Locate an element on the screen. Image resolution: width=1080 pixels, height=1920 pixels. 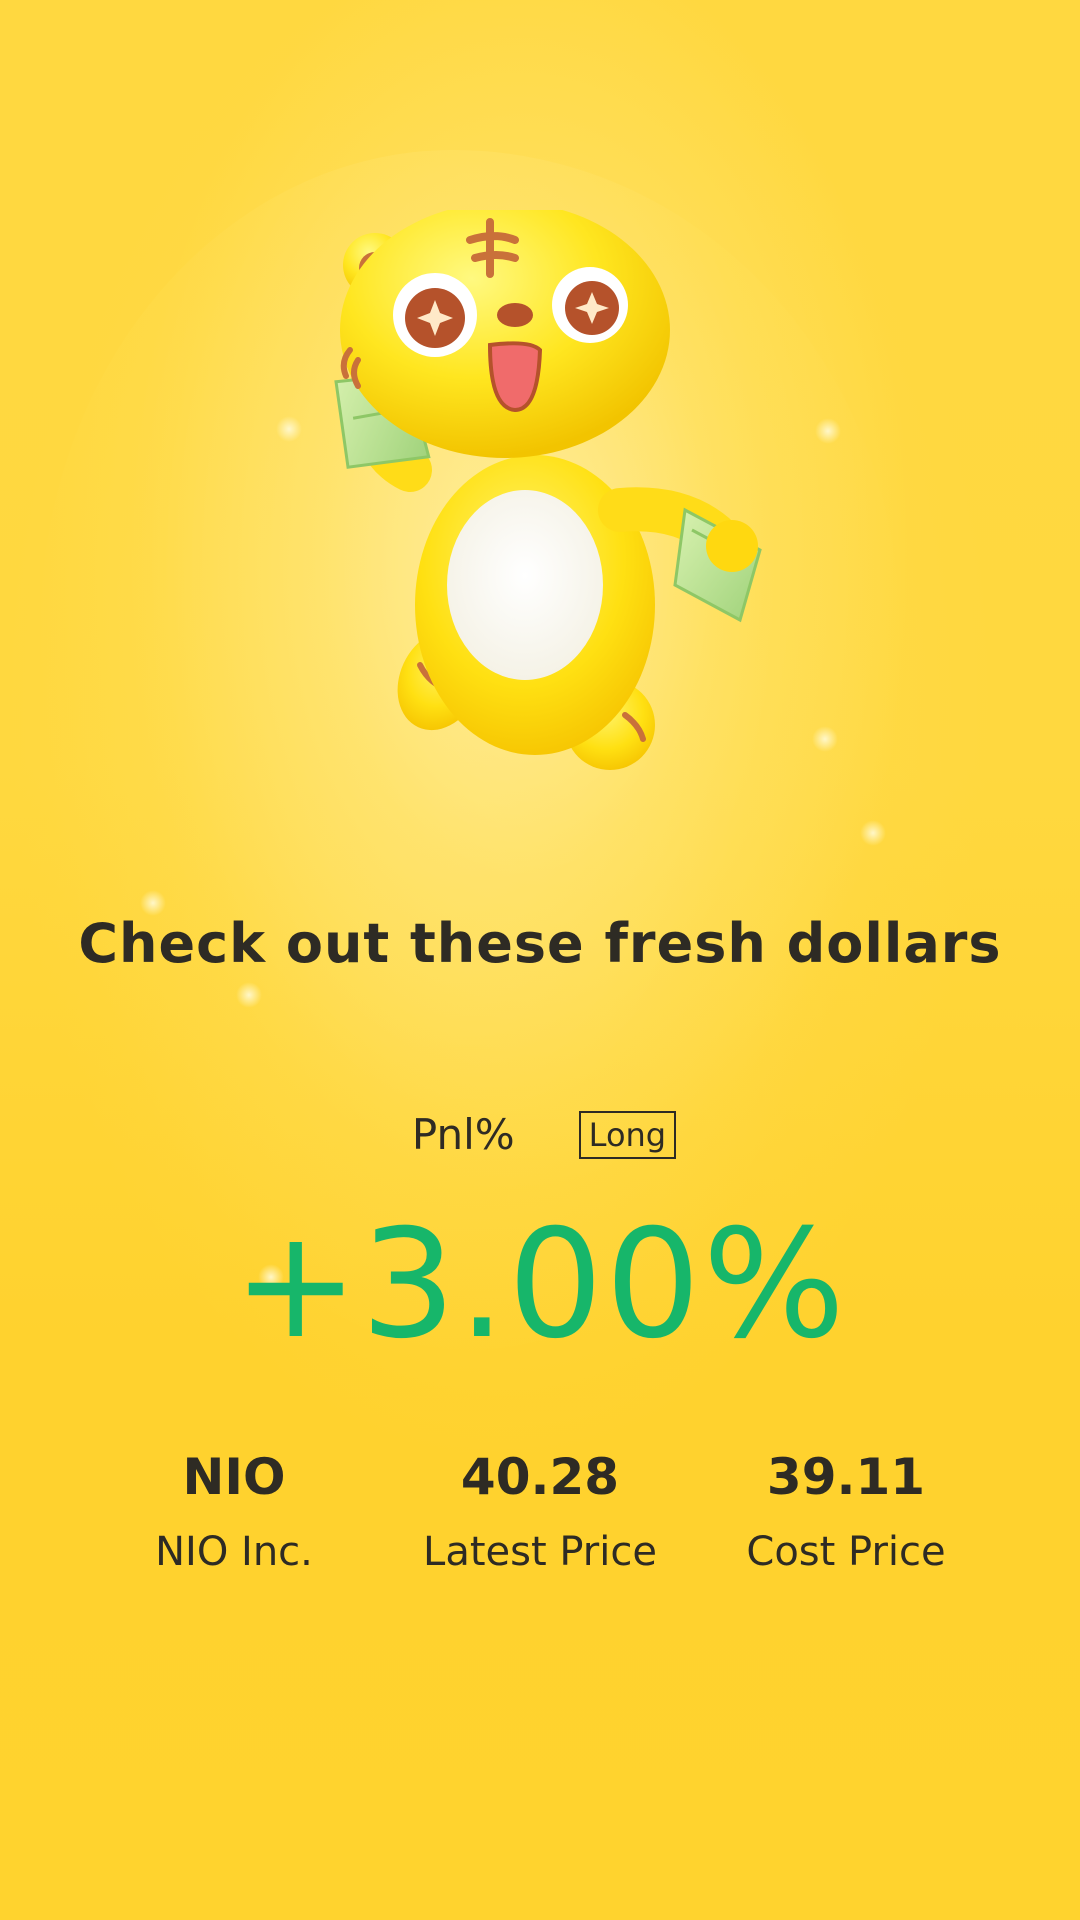
headline: Check out these fresh dollars is located at coordinates (540, 943).